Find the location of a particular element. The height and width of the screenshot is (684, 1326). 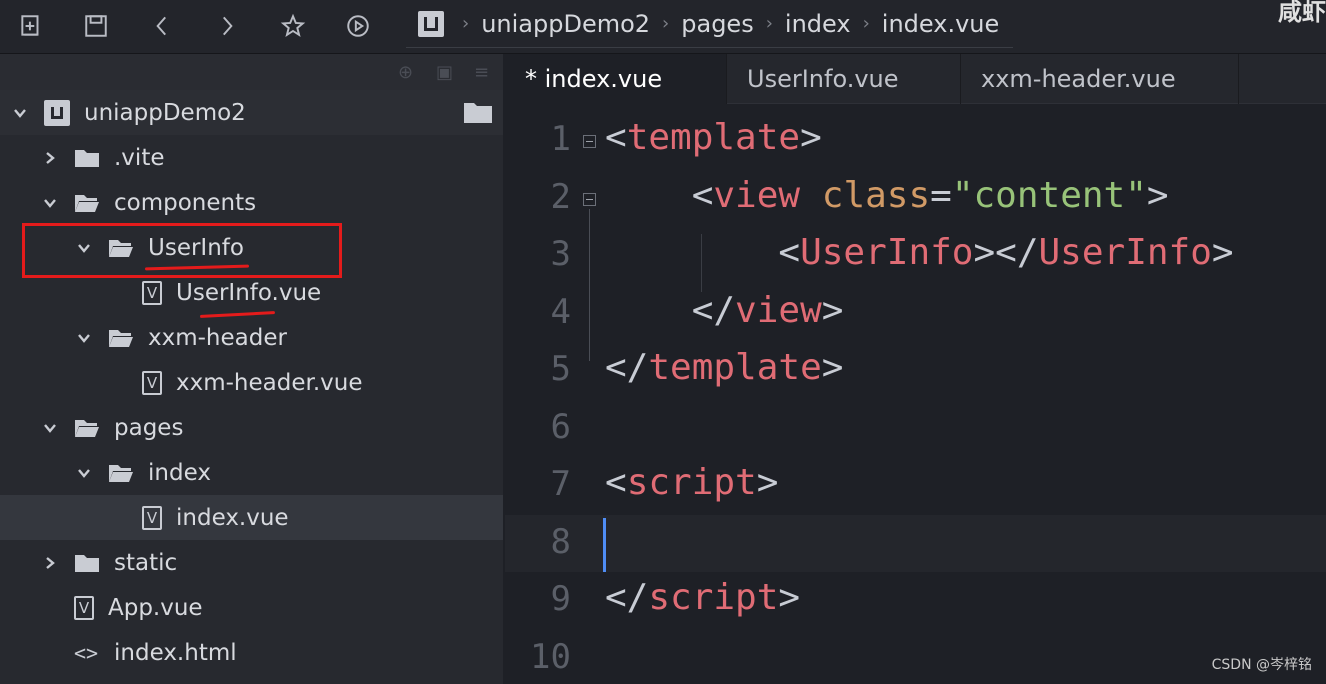

tree-item: Vxxm-header.vue is located at coordinates (251, 382).